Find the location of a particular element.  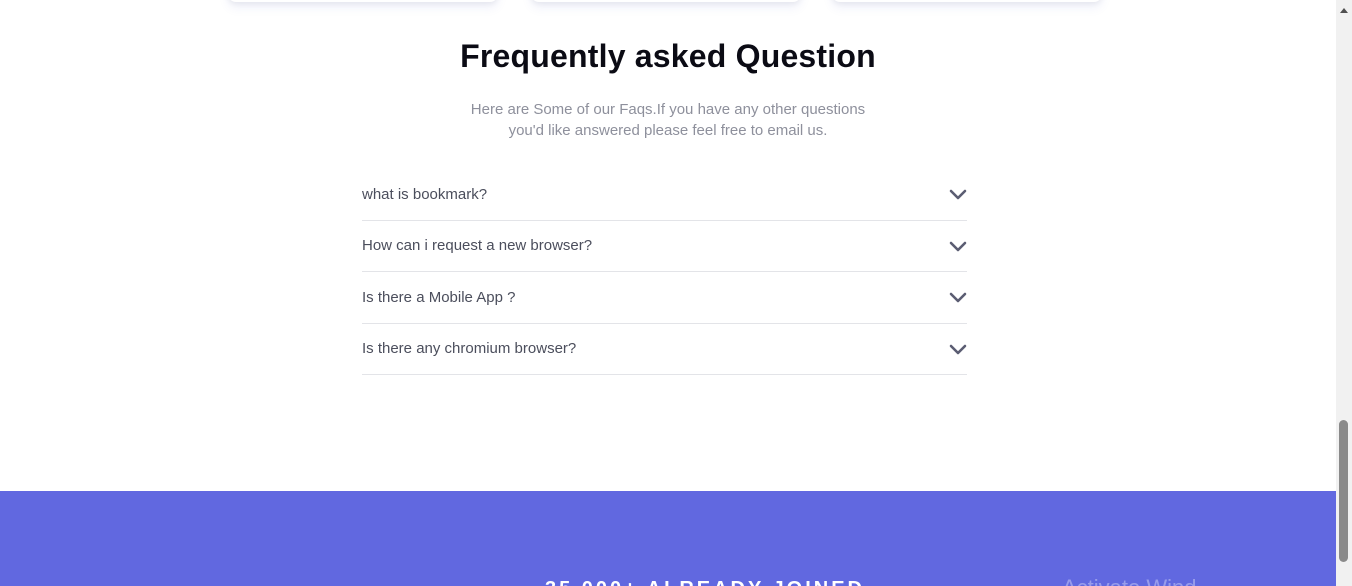

faq-item-mobile-app: Is there a Mobile App ? is located at coordinates (664, 298).